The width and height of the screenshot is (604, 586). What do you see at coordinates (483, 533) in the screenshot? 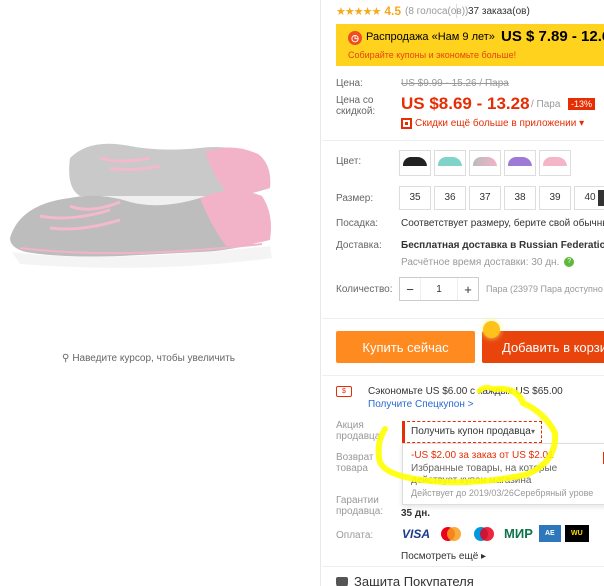
I see `maestro-logo` at bounding box center [483, 533].